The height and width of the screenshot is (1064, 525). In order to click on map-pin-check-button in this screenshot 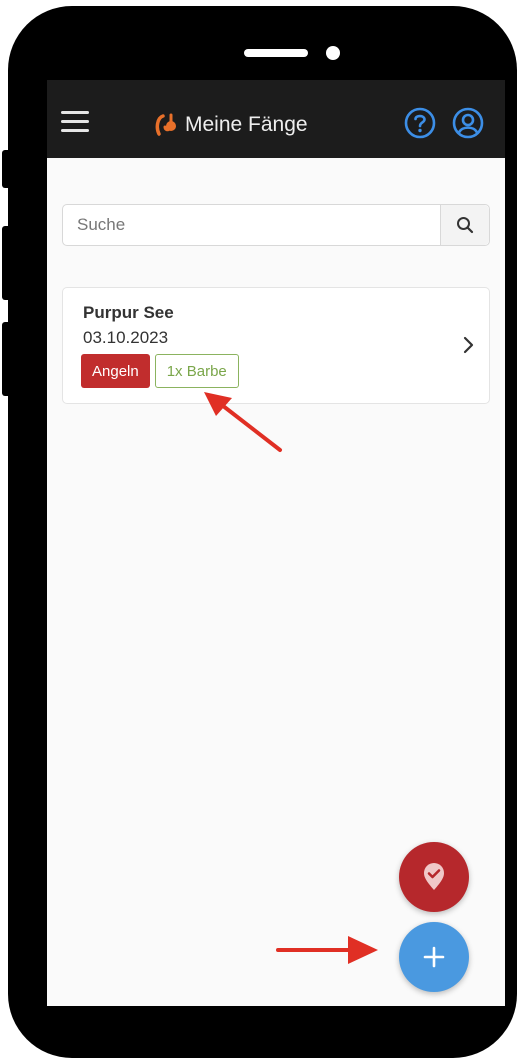, I will do `click(434, 877)`.